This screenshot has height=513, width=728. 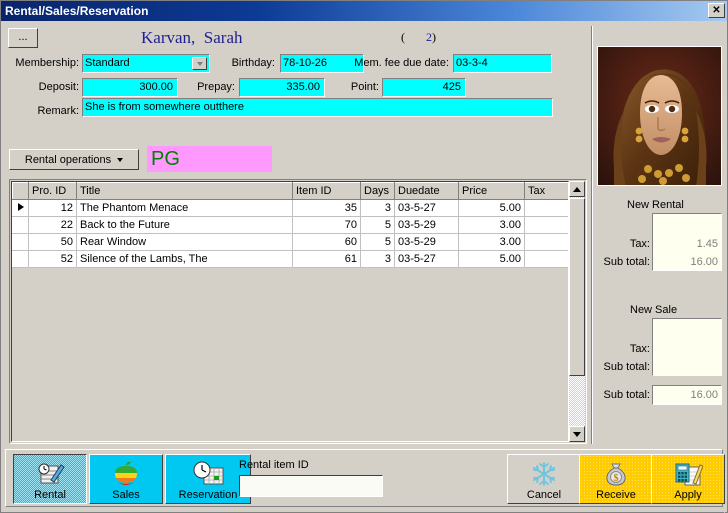 I want to click on cell-title: The Phantom Menace, so click(x=184, y=208).